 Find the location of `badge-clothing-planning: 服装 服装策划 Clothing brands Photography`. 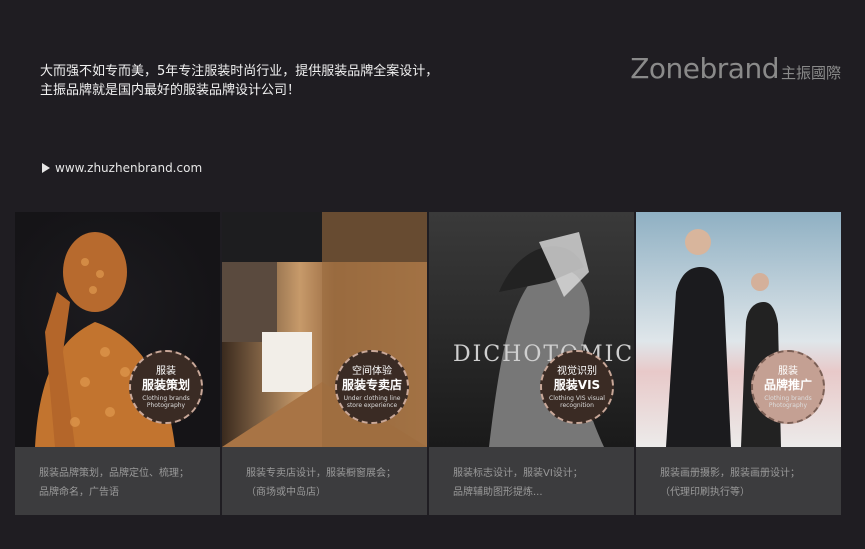

badge-clothing-planning: 服装 服装策划 Clothing brands Photography is located at coordinates (166, 387).